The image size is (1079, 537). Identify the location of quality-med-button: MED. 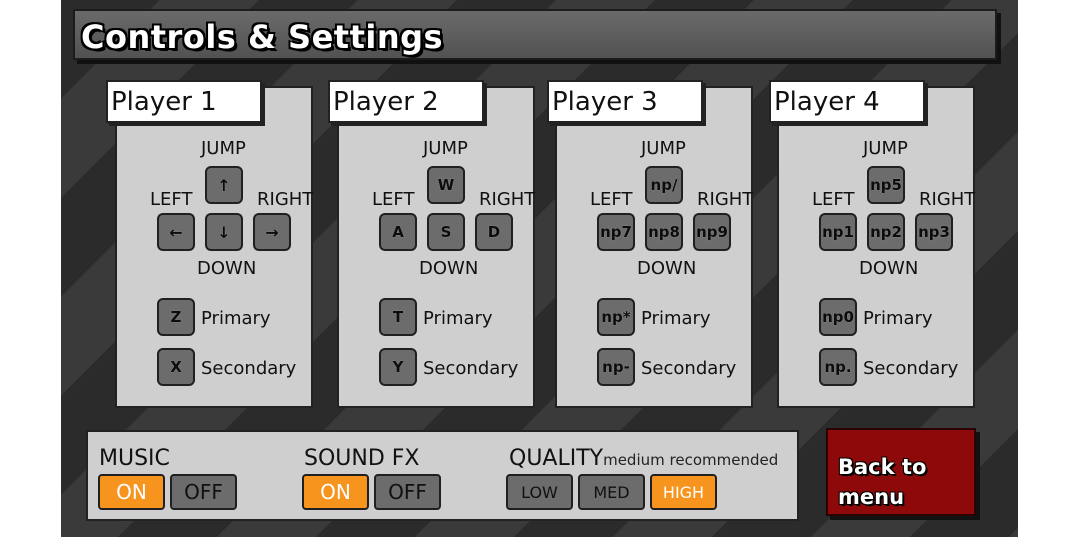
(611, 492).